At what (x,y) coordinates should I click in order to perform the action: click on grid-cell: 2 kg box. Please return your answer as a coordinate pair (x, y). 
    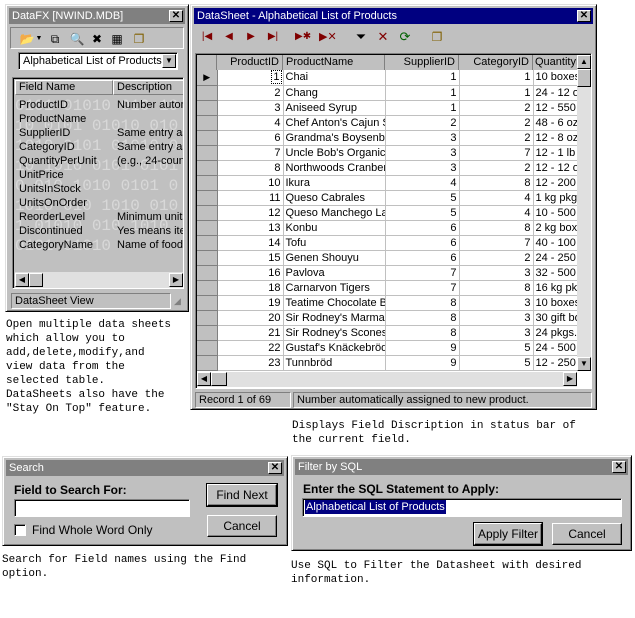
    Looking at the image, I should click on (555, 228).